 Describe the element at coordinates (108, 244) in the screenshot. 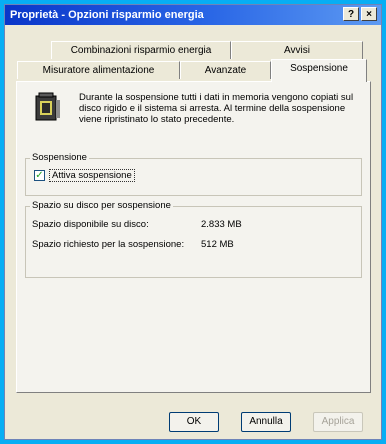

I see `required-space-label: Spazio richiesto per la sospensione:` at that location.